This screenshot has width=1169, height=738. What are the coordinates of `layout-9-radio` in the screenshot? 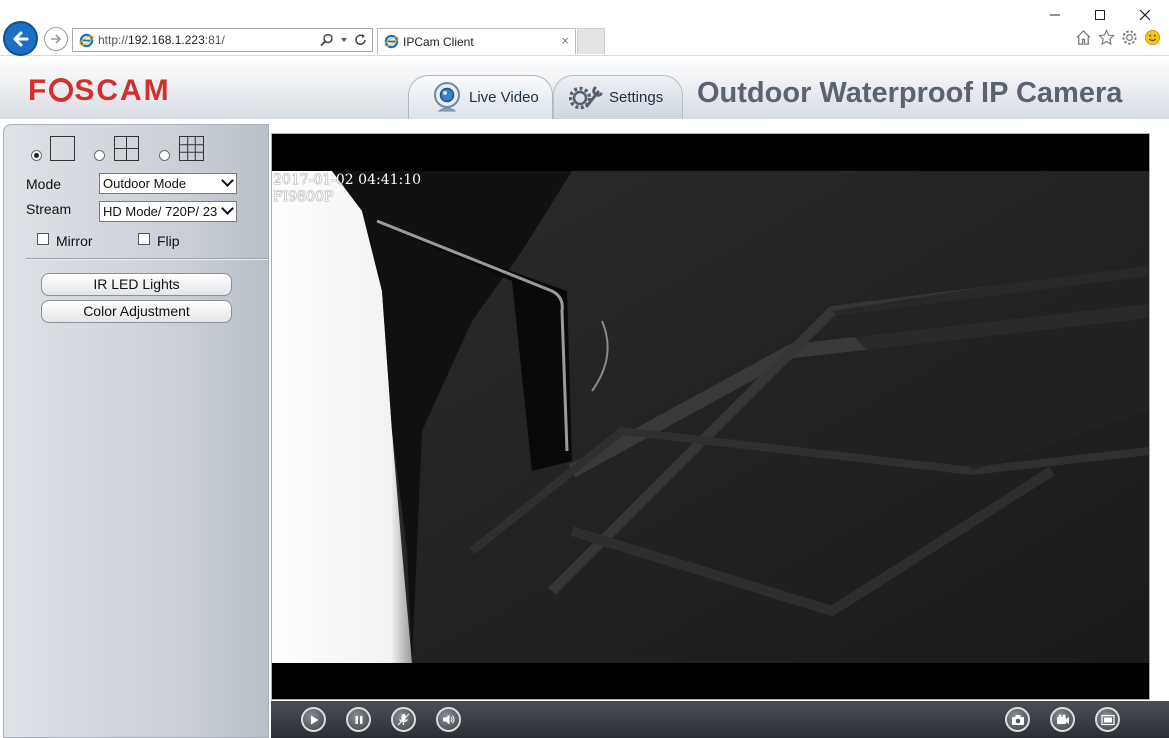 It's located at (164, 155).